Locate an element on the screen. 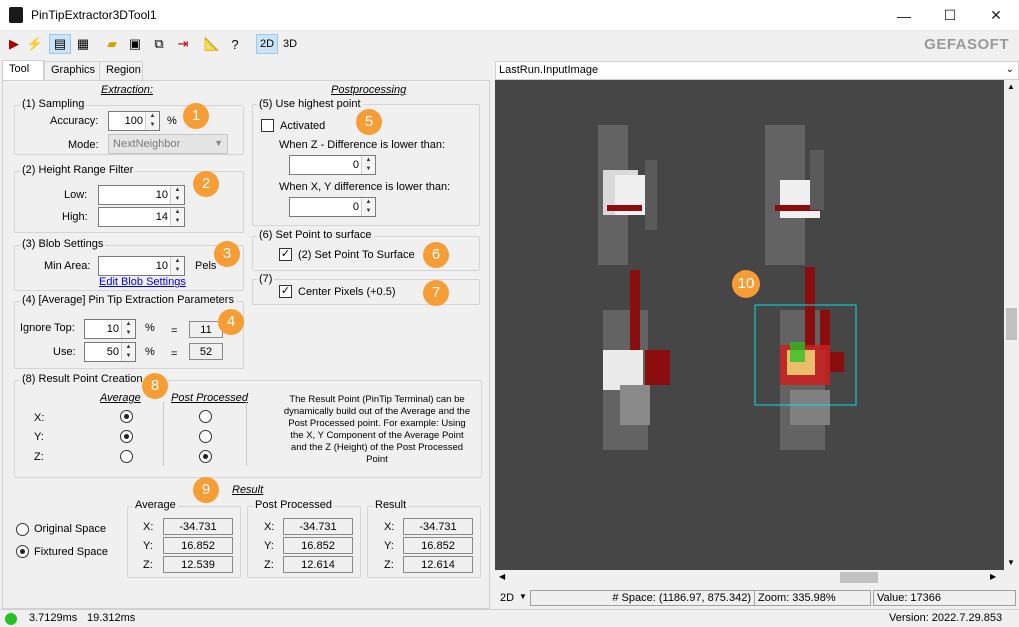 Image resolution: width=1019 pixels, height=627 pixels. post-z-radio is located at coordinates (205, 456).